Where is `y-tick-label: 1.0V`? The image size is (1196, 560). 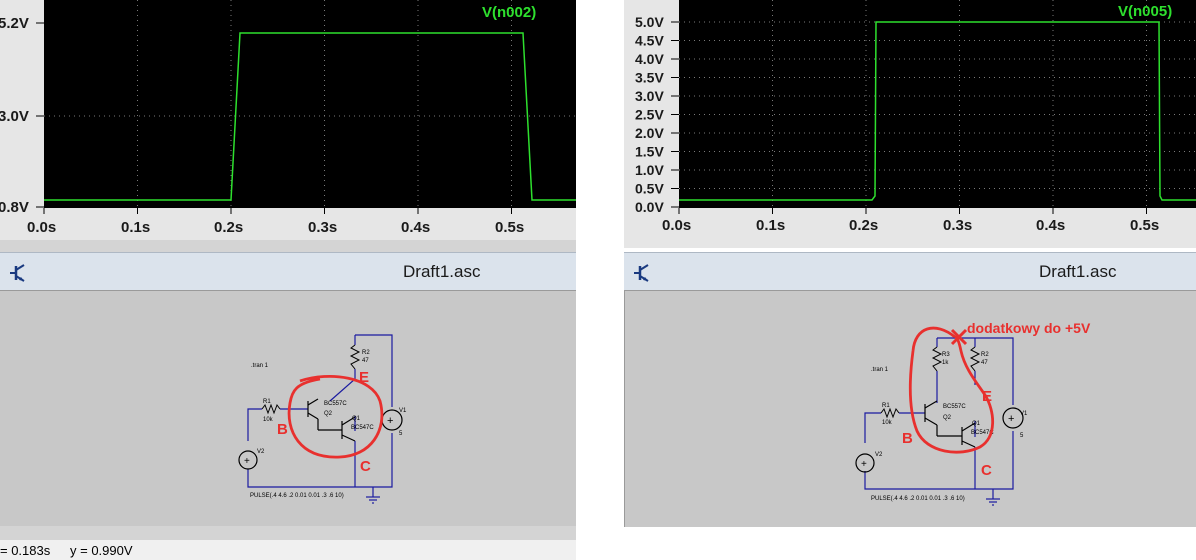
y-tick-label: 1.0V is located at coordinates (649, 170).